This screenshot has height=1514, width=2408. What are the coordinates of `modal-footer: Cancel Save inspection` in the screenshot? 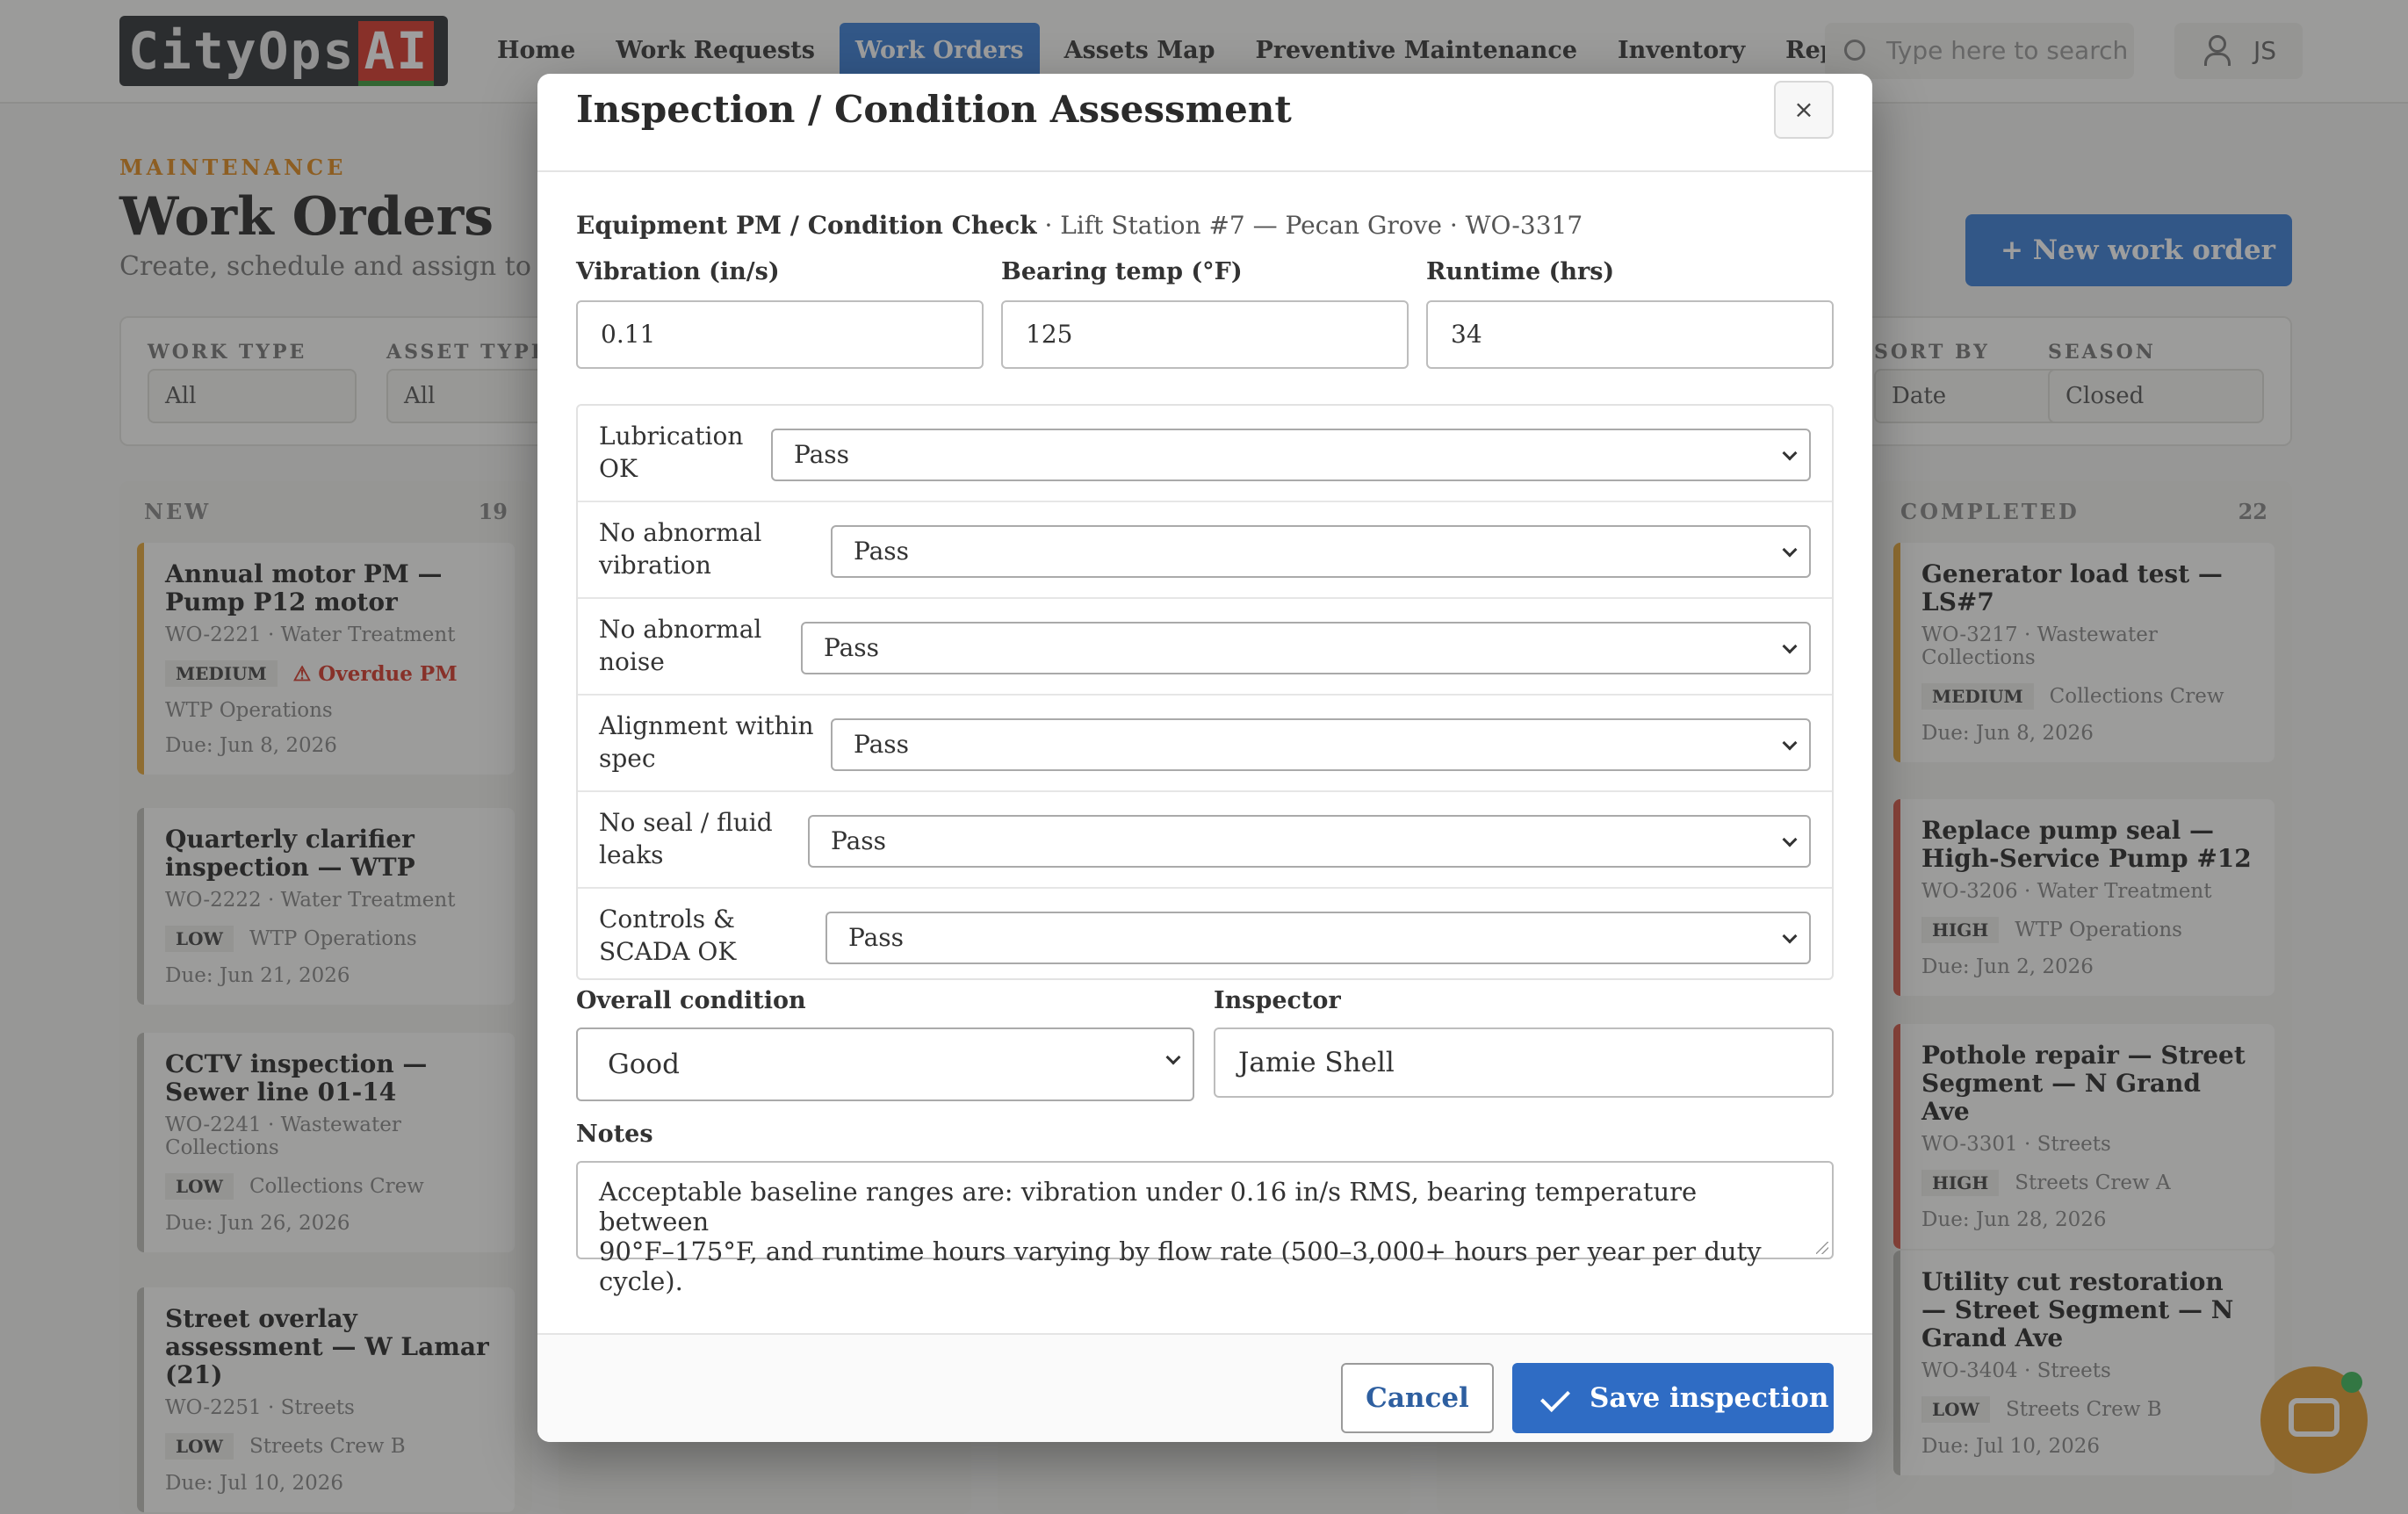 It's located at (1204, 1387).